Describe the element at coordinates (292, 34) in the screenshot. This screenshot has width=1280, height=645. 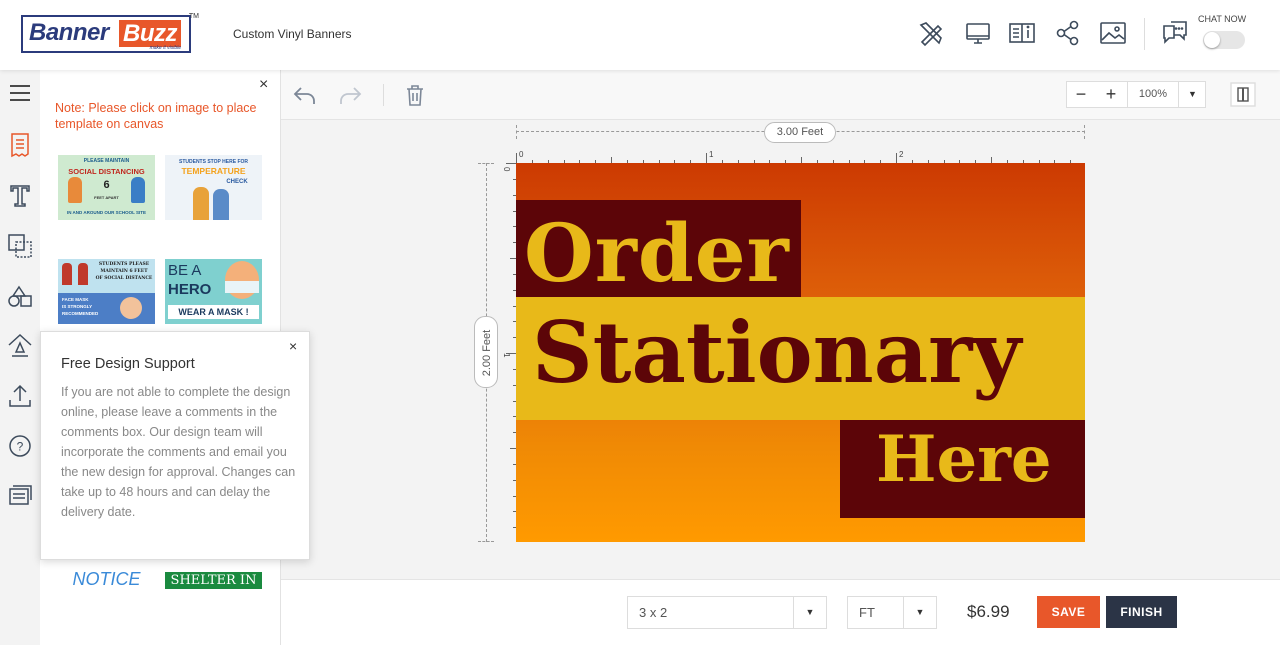
I see `product-title: Custom Vinyl Banners` at that location.